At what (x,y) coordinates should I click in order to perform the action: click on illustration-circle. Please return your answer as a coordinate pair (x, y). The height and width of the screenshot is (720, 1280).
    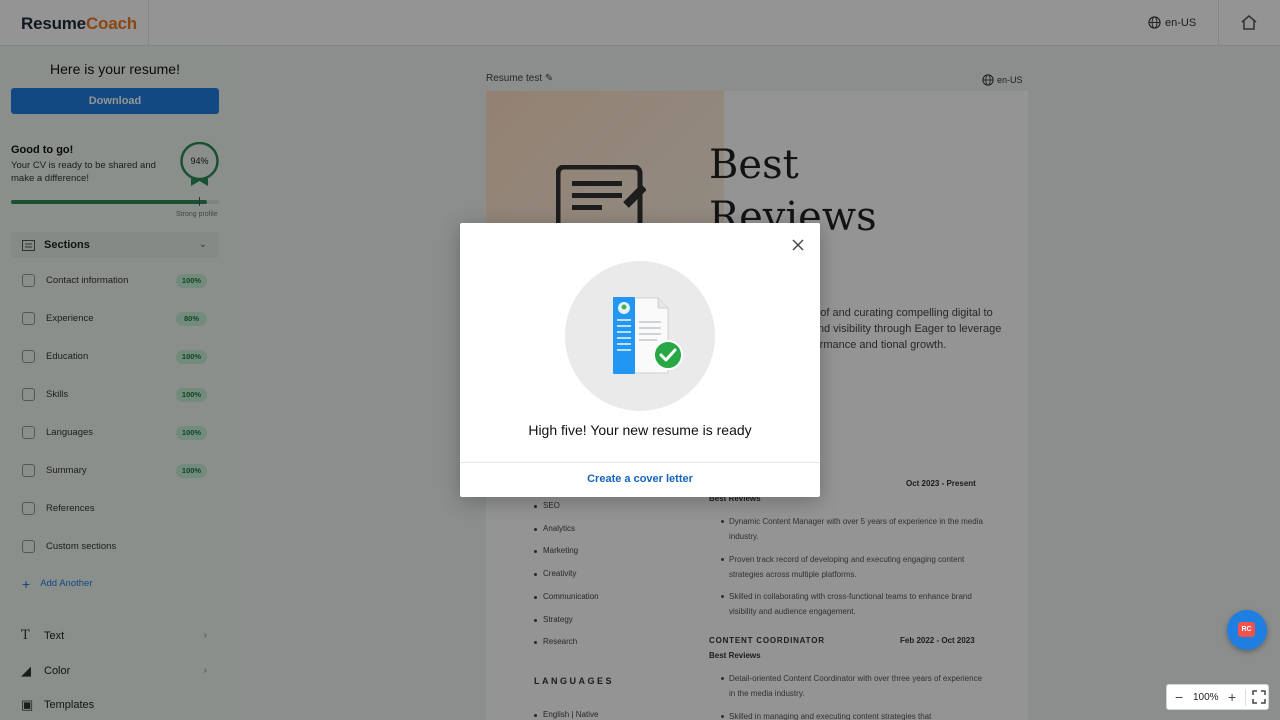
    Looking at the image, I should click on (640, 336).